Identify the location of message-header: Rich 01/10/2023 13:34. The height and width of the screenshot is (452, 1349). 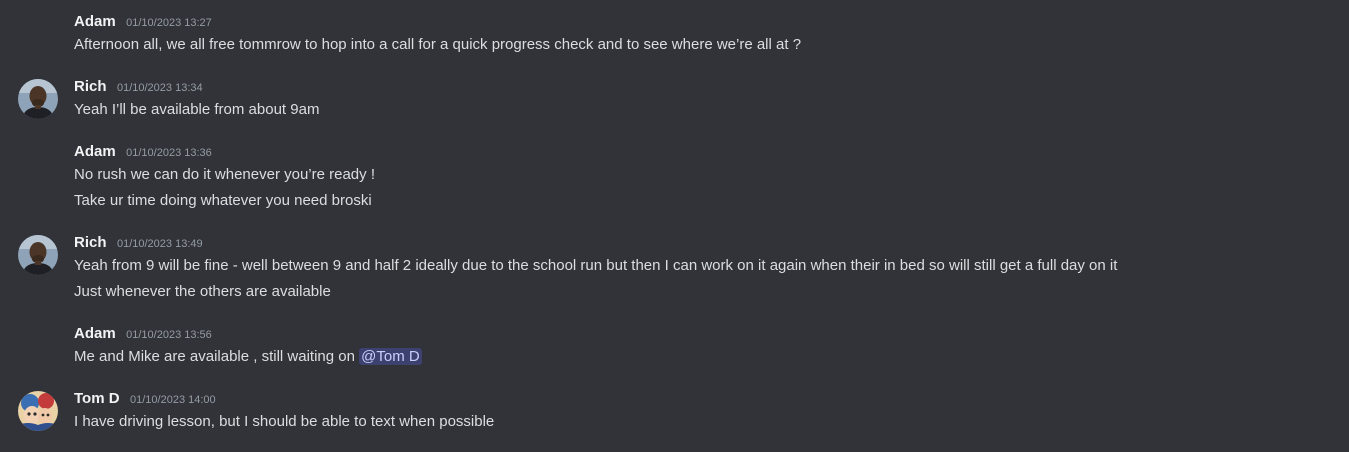
(138, 88).